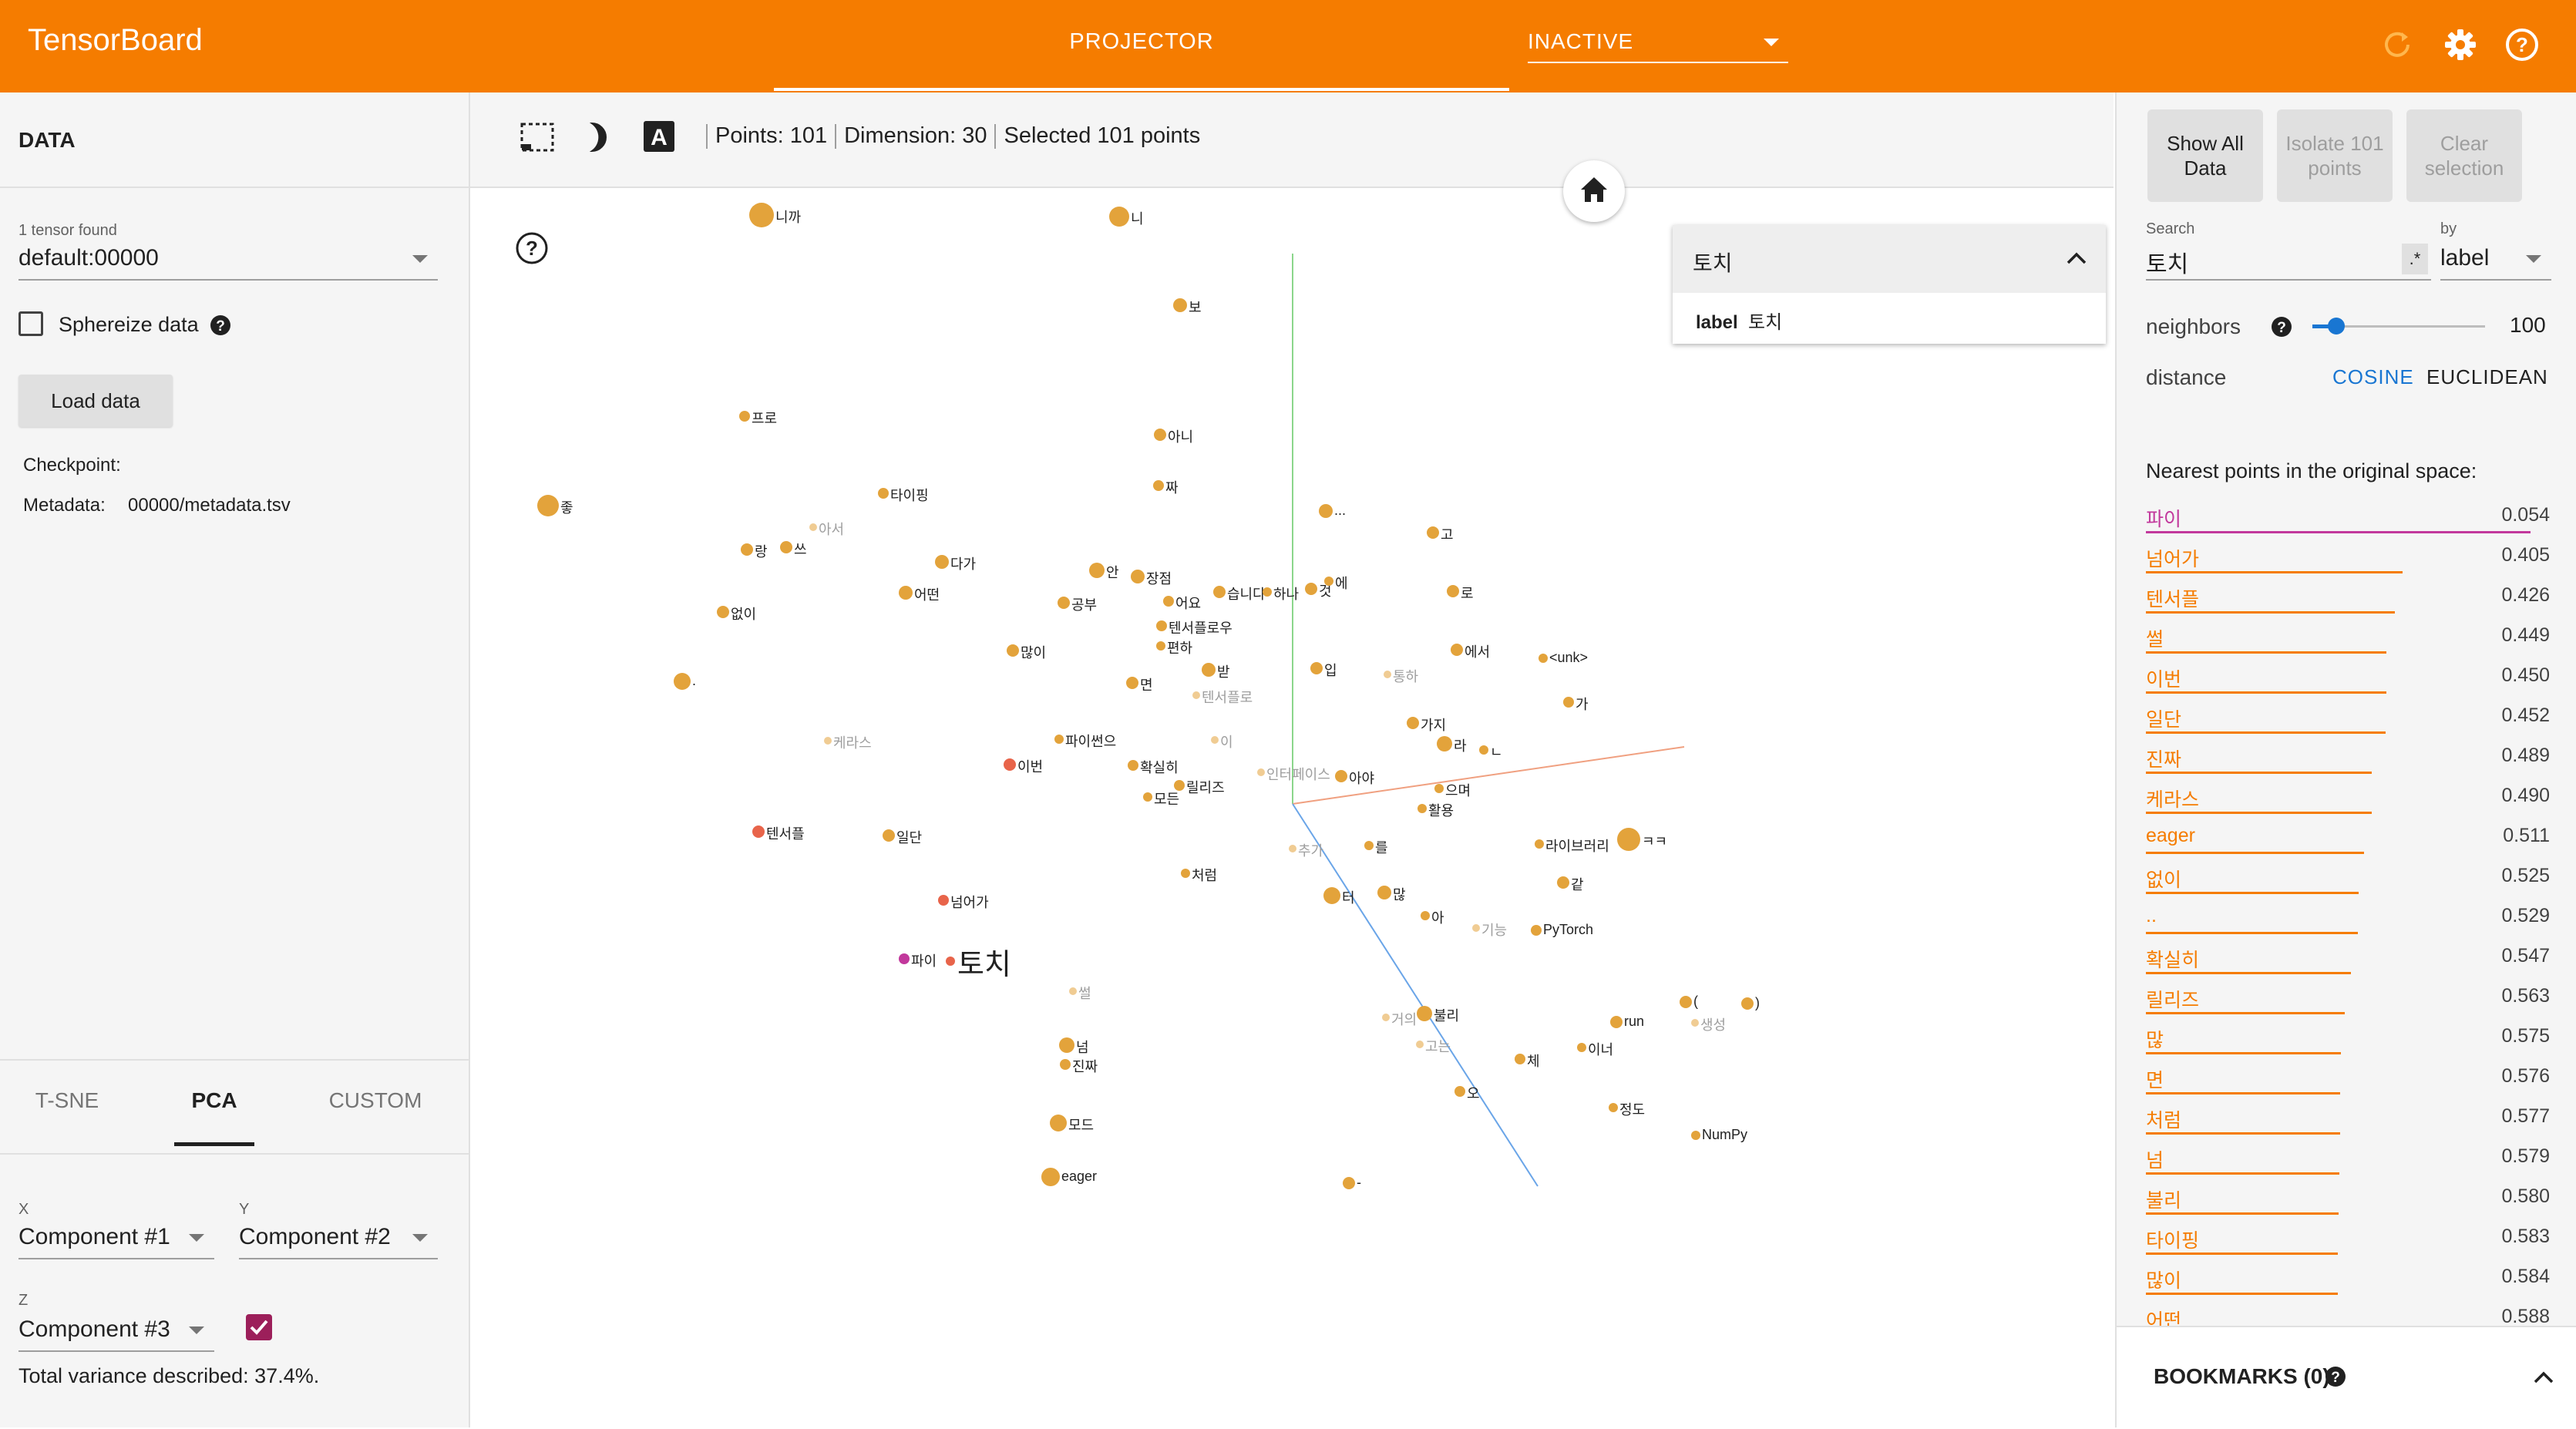 Image resolution: width=2576 pixels, height=1429 pixels. What do you see at coordinates (2464, 155) in the screenshot?
I see `clear-selection-button: Clear selection` at bounding box center [2464, 155].